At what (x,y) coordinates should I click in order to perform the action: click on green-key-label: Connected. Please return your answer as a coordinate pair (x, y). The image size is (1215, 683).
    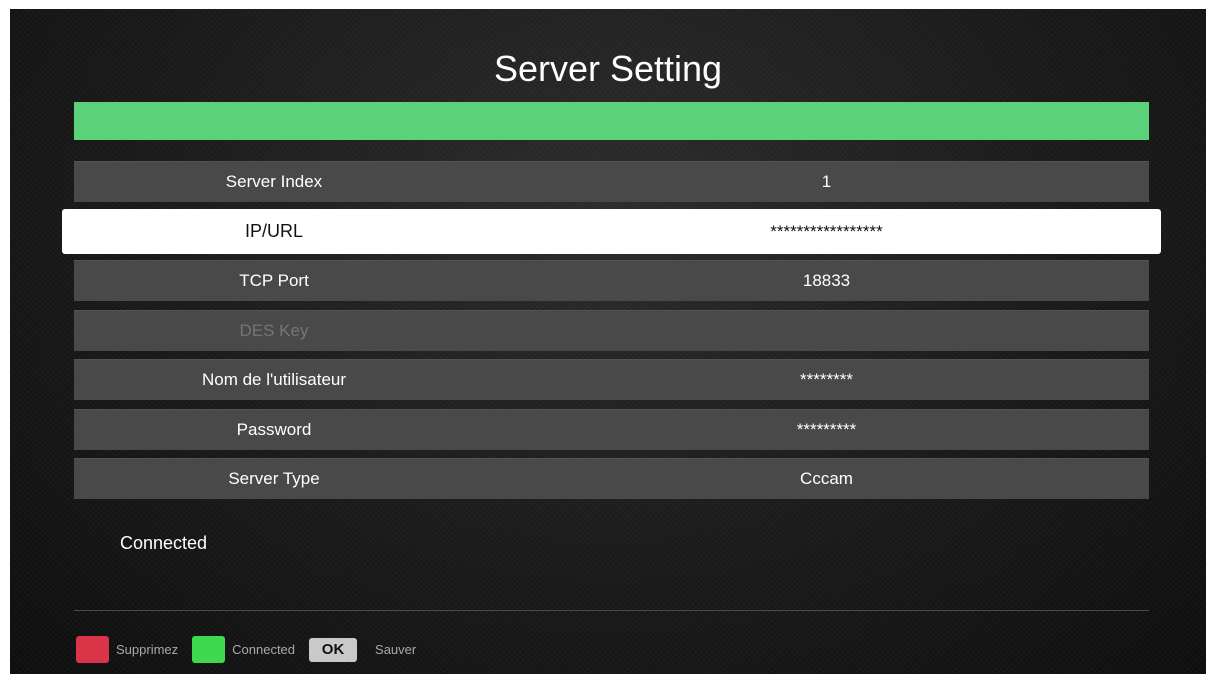
    Looking at the image, I should click on (264, 649).